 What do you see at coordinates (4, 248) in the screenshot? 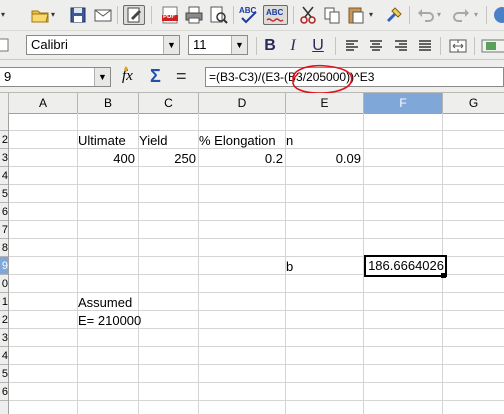
I see `row-header: 8` at bounding box center [4, 248].